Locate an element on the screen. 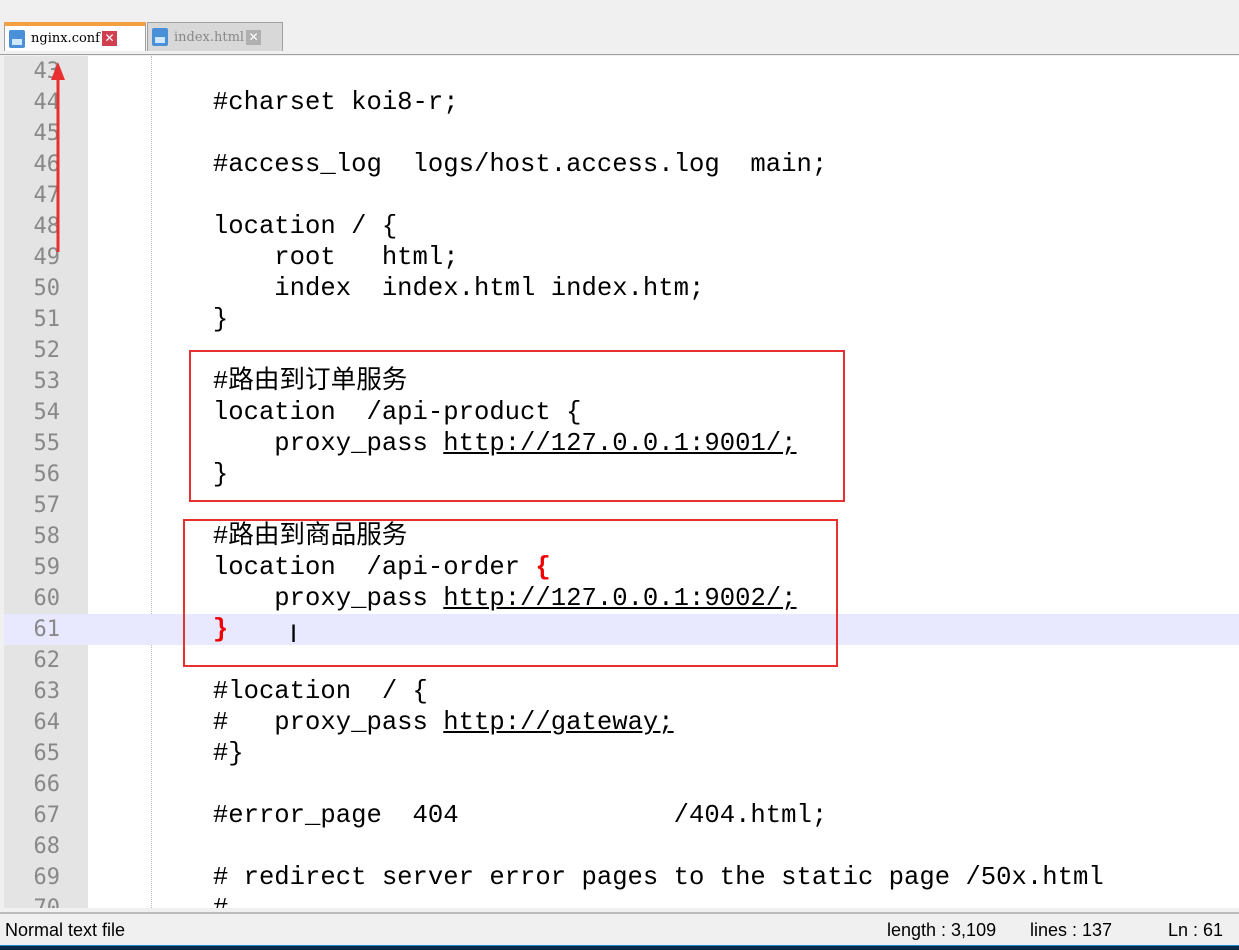  code-text: #} is located at coordinates (167, 753).